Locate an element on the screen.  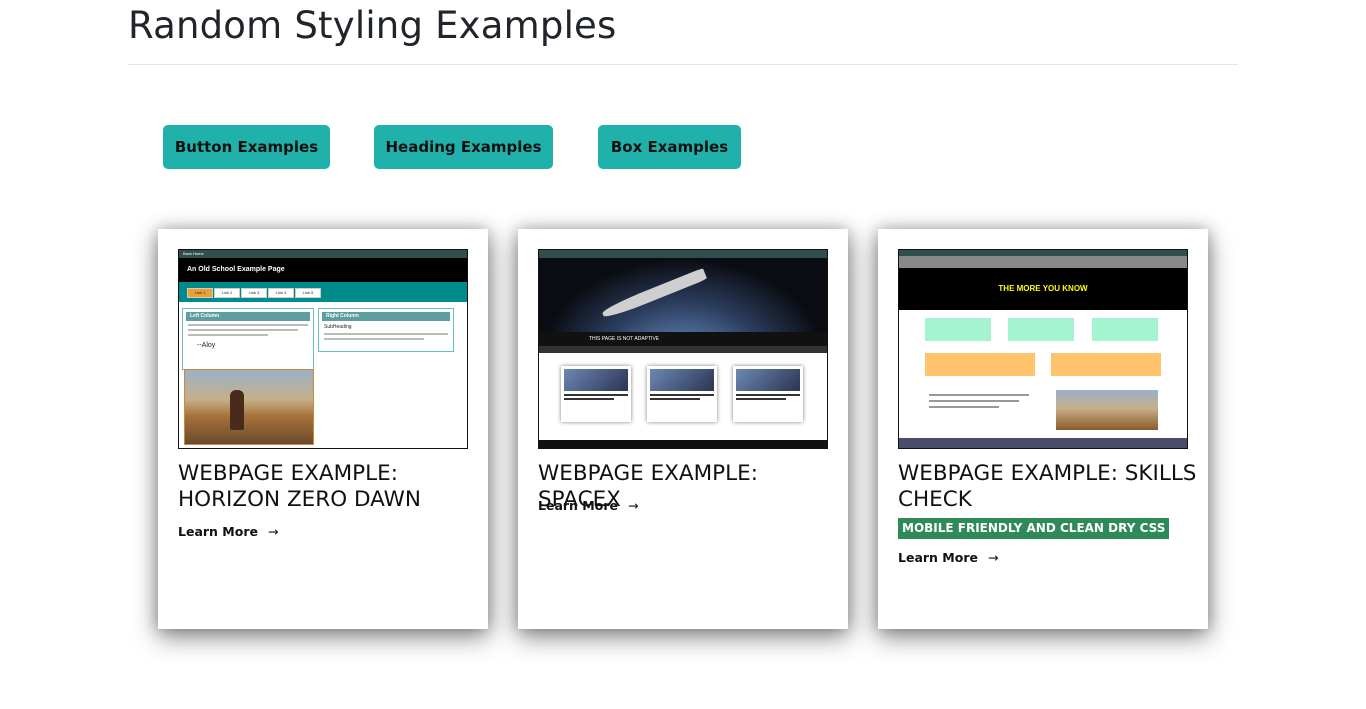
thumb-hero is located at coordinates (683, 295).